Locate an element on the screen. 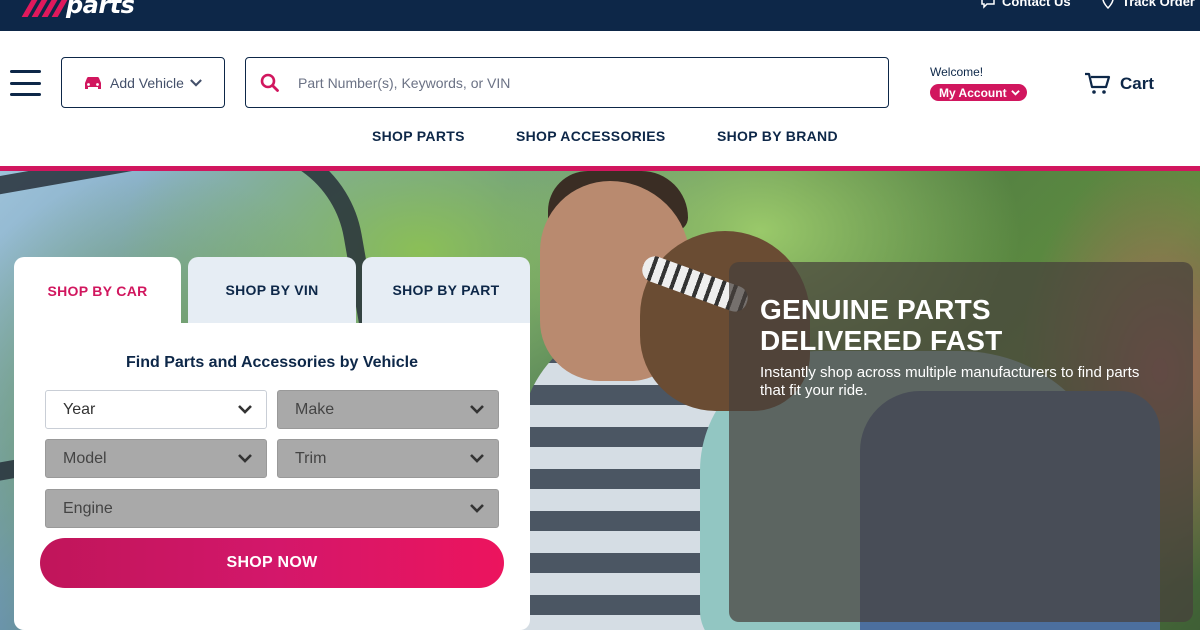  contact-us-link: Contact Us is located at coordinates (1025, 4).